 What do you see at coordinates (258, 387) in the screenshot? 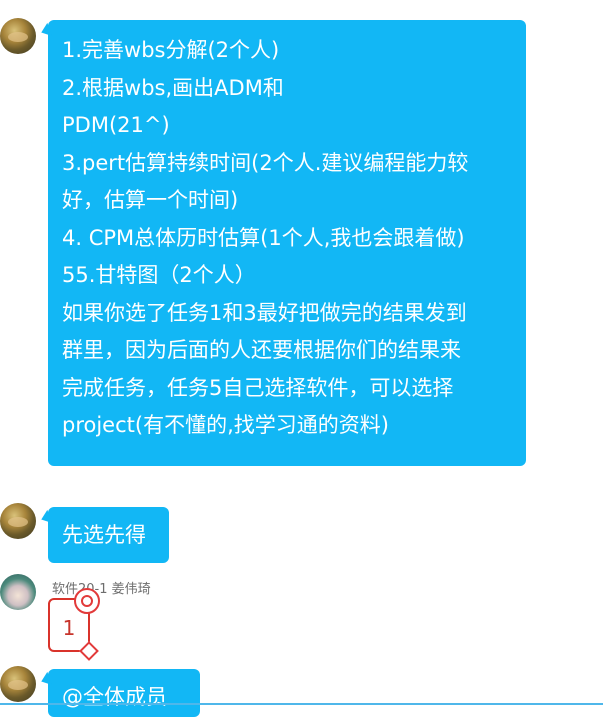
I see `message-line: 完成任务，任务5自己选择软件，可以选择` at bounding box center [258, 387].